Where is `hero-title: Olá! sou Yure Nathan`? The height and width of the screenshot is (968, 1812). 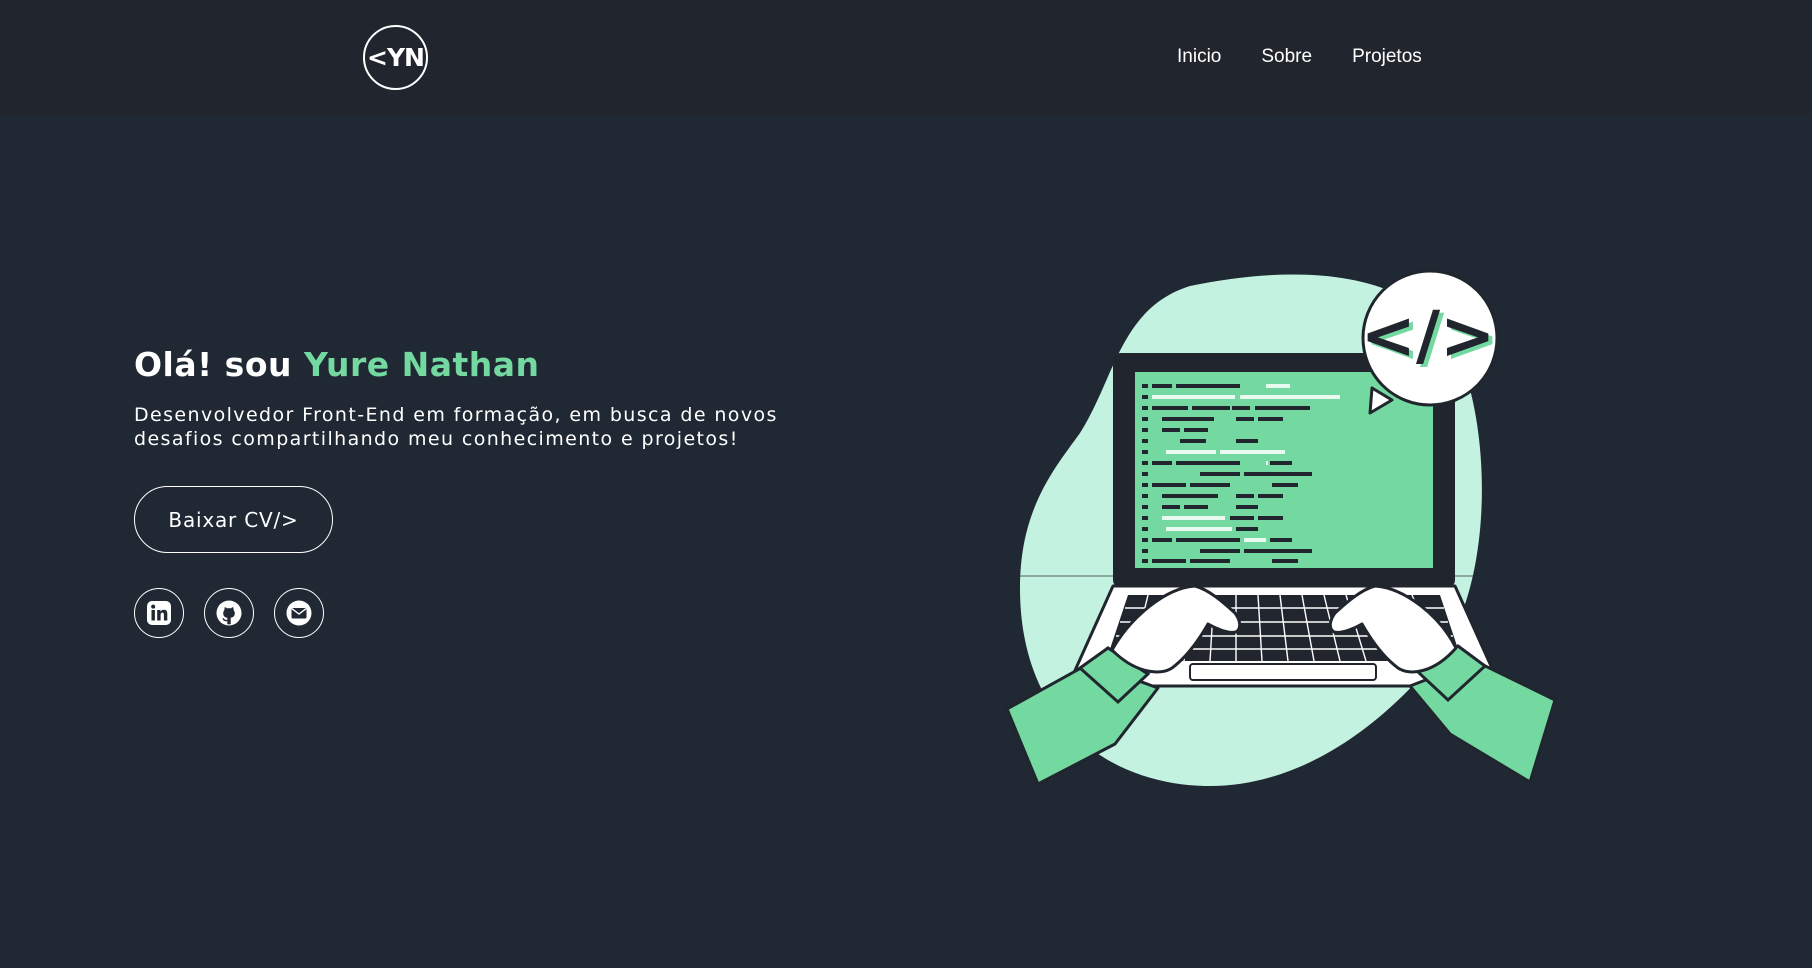 hero-title: Olá! sou Yure Nathan is located at coordinates (337, 364).